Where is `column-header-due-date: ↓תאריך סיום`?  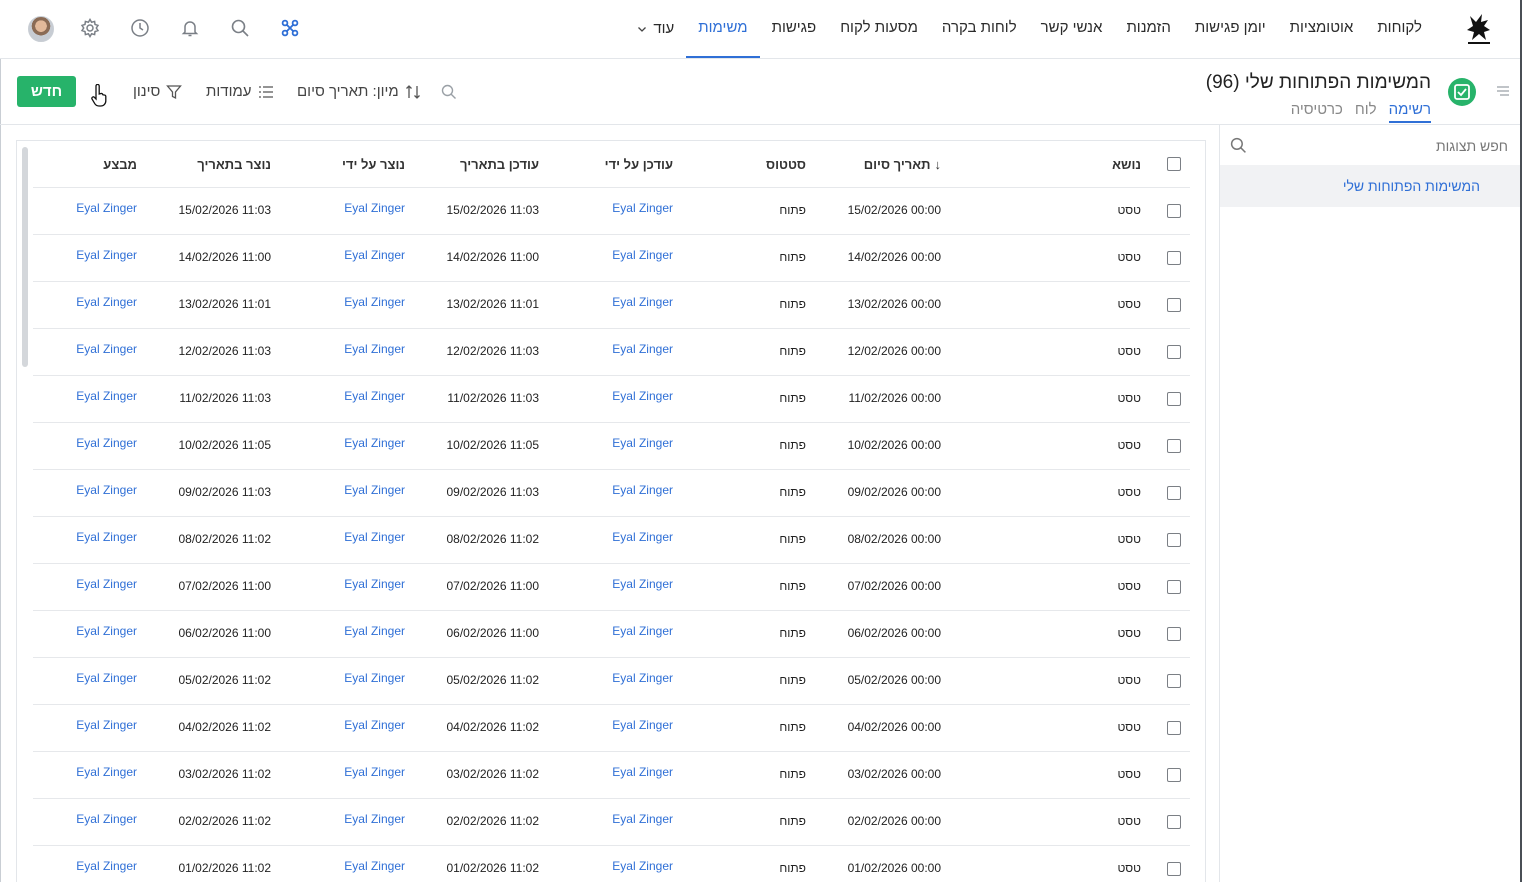 column-header-due-date: ↓תאריך סיום is located at coordinates (902, 164).